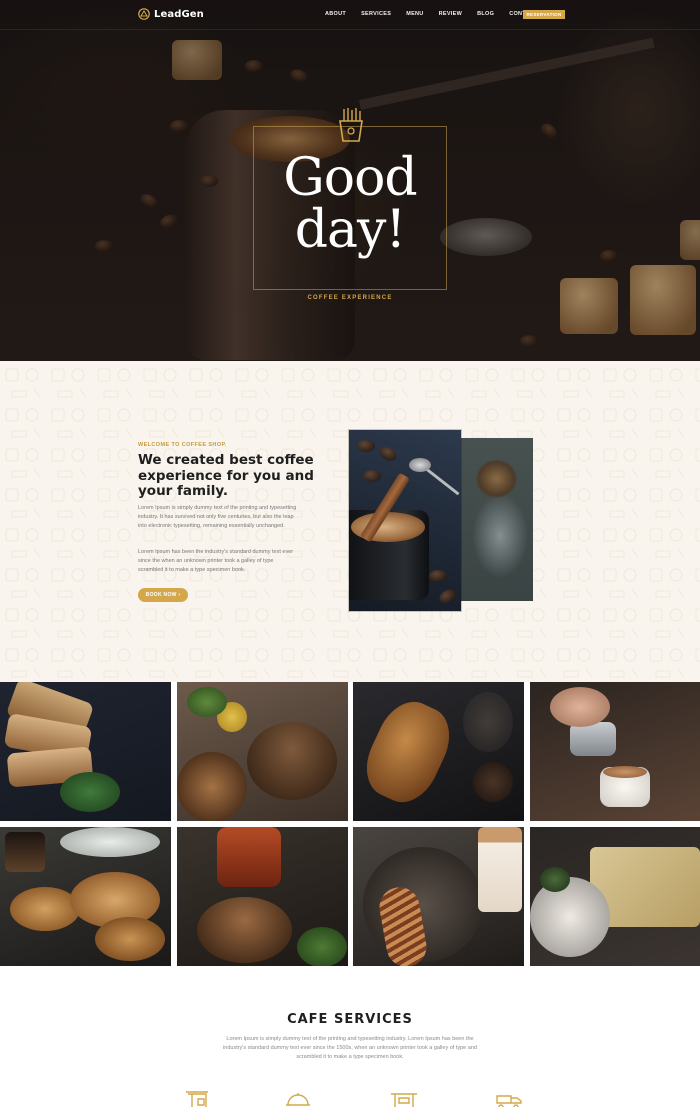 The height and width of the screenshot is (1107, 700). I want to click on spoon-handle, so click(443, 482).